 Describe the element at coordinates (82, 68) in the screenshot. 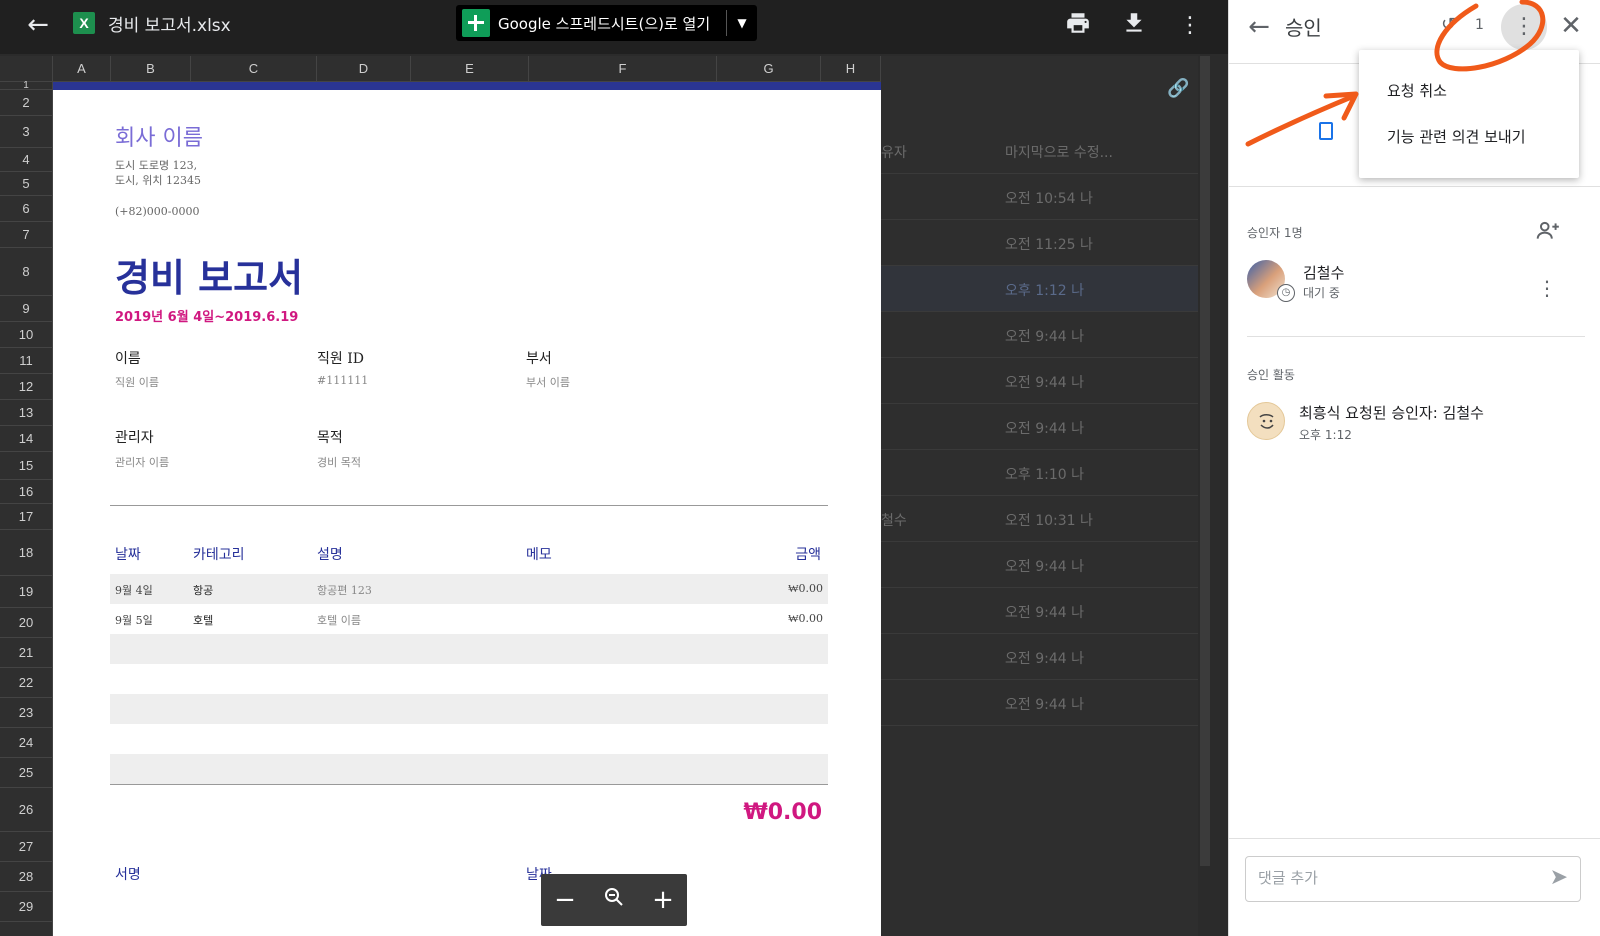

I see `column-header-cell: A` at that location.